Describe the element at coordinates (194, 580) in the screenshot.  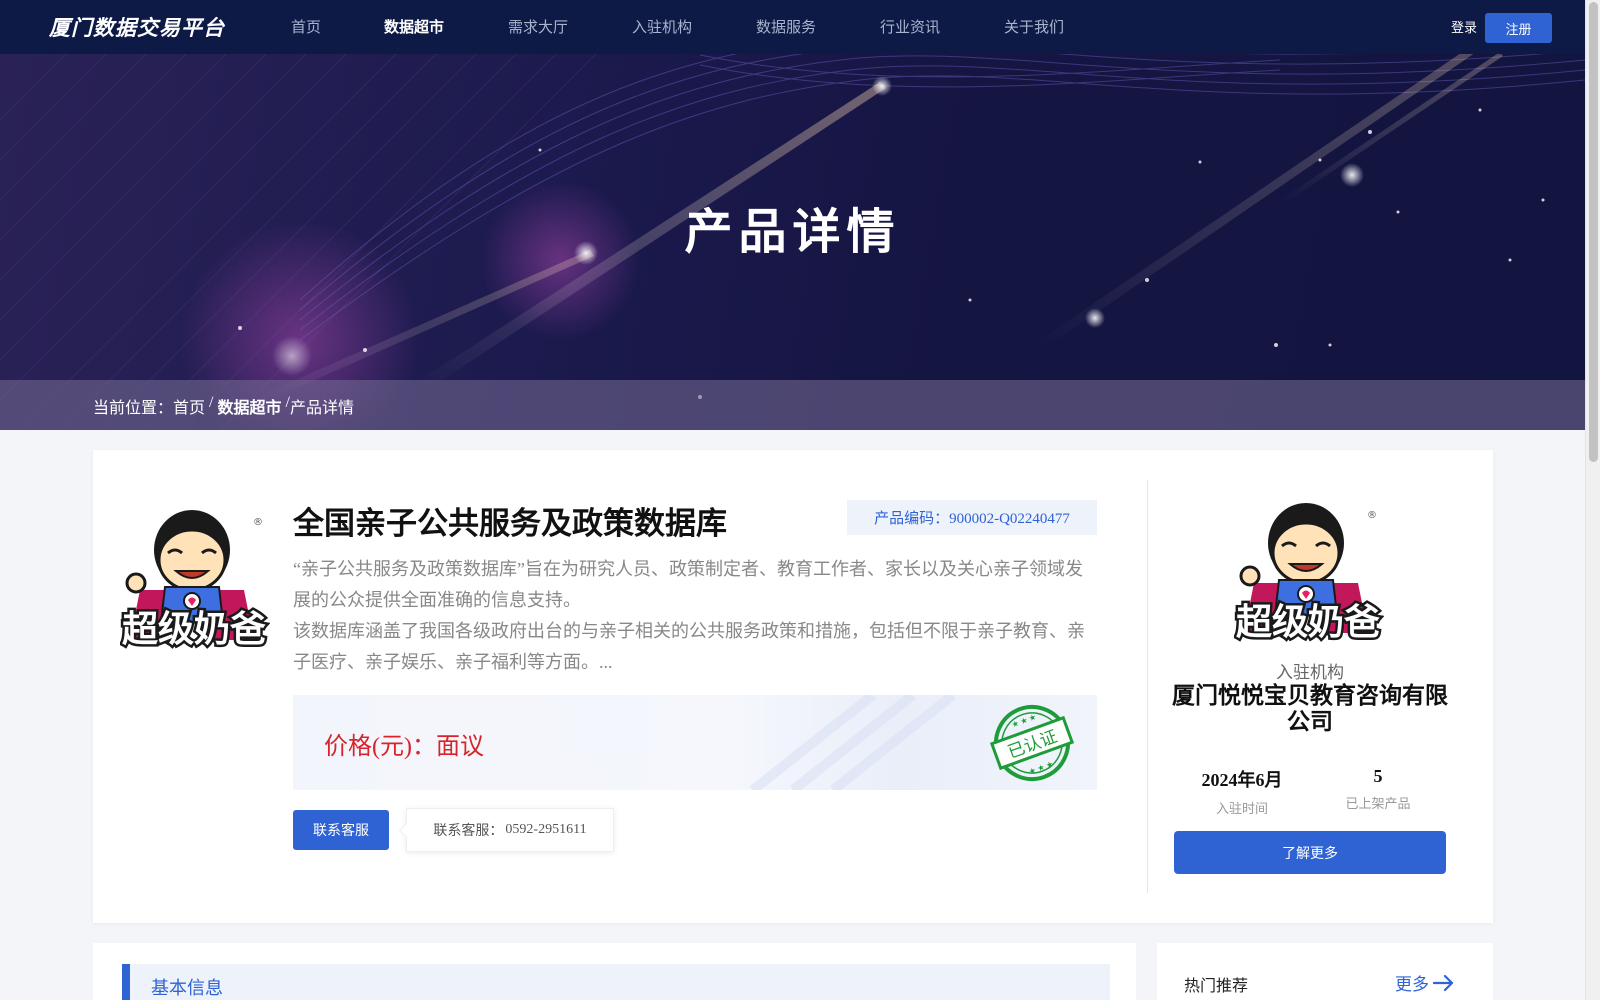
I see `product-logo: ® 超级奶爸` at that location.